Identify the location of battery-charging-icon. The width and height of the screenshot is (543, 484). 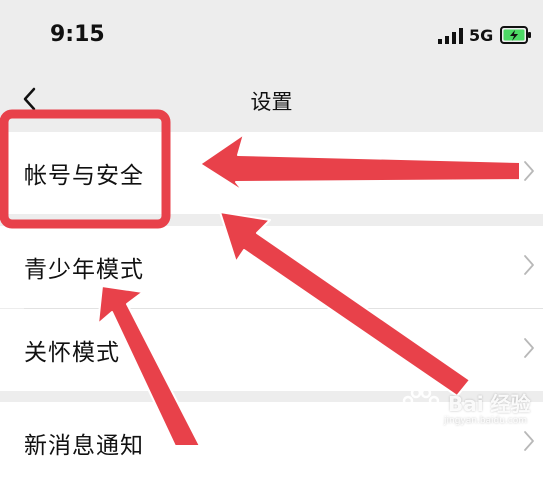
(515, 35).